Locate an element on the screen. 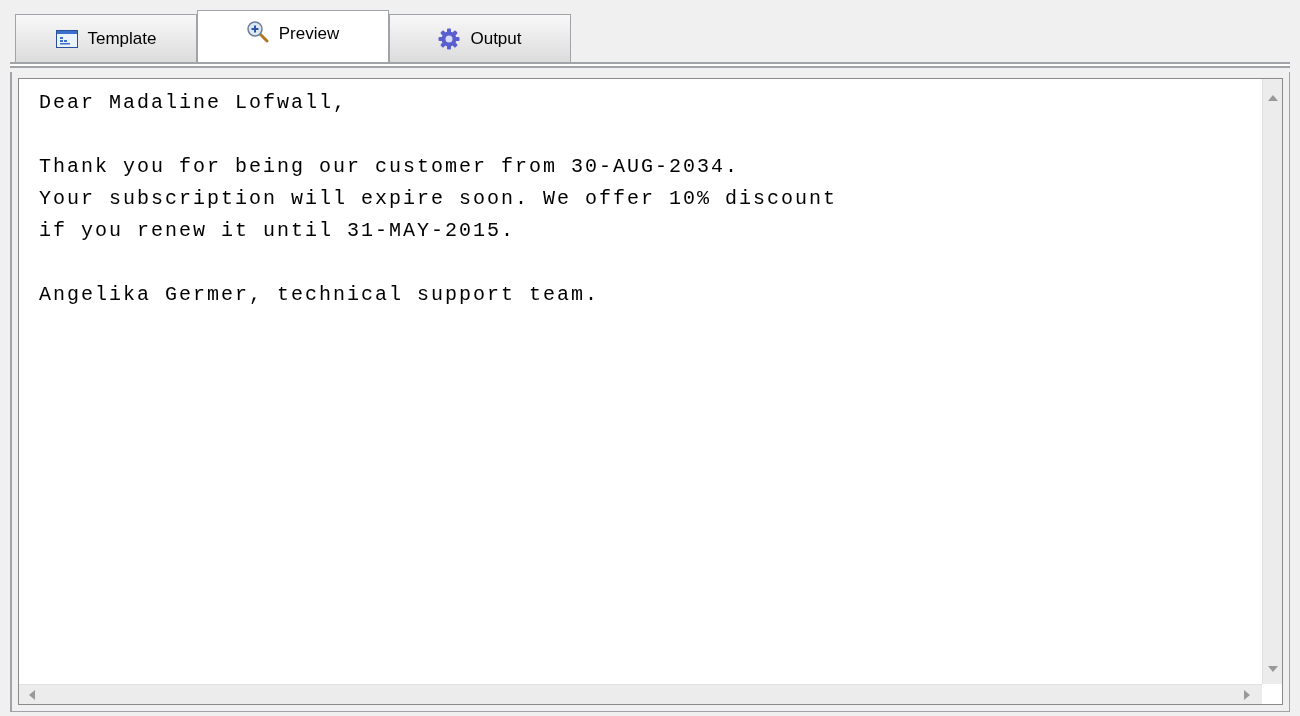 This screenshot has height=716, width=1300. scroll-right-icon is located at coordinates (1247, 695).